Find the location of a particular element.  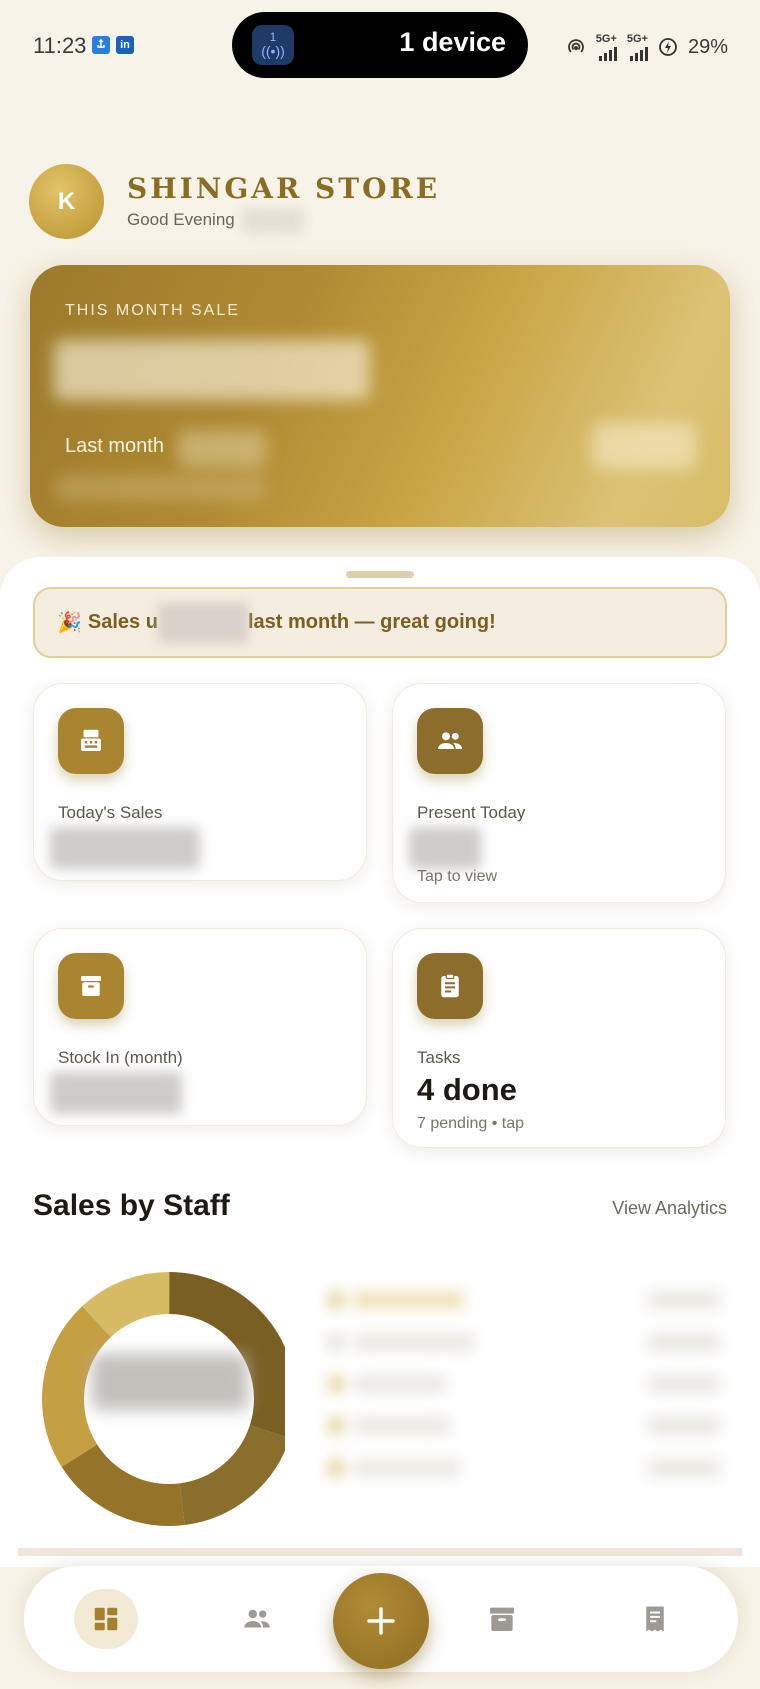

redacted-user-name is located at coordinates (273, 221).